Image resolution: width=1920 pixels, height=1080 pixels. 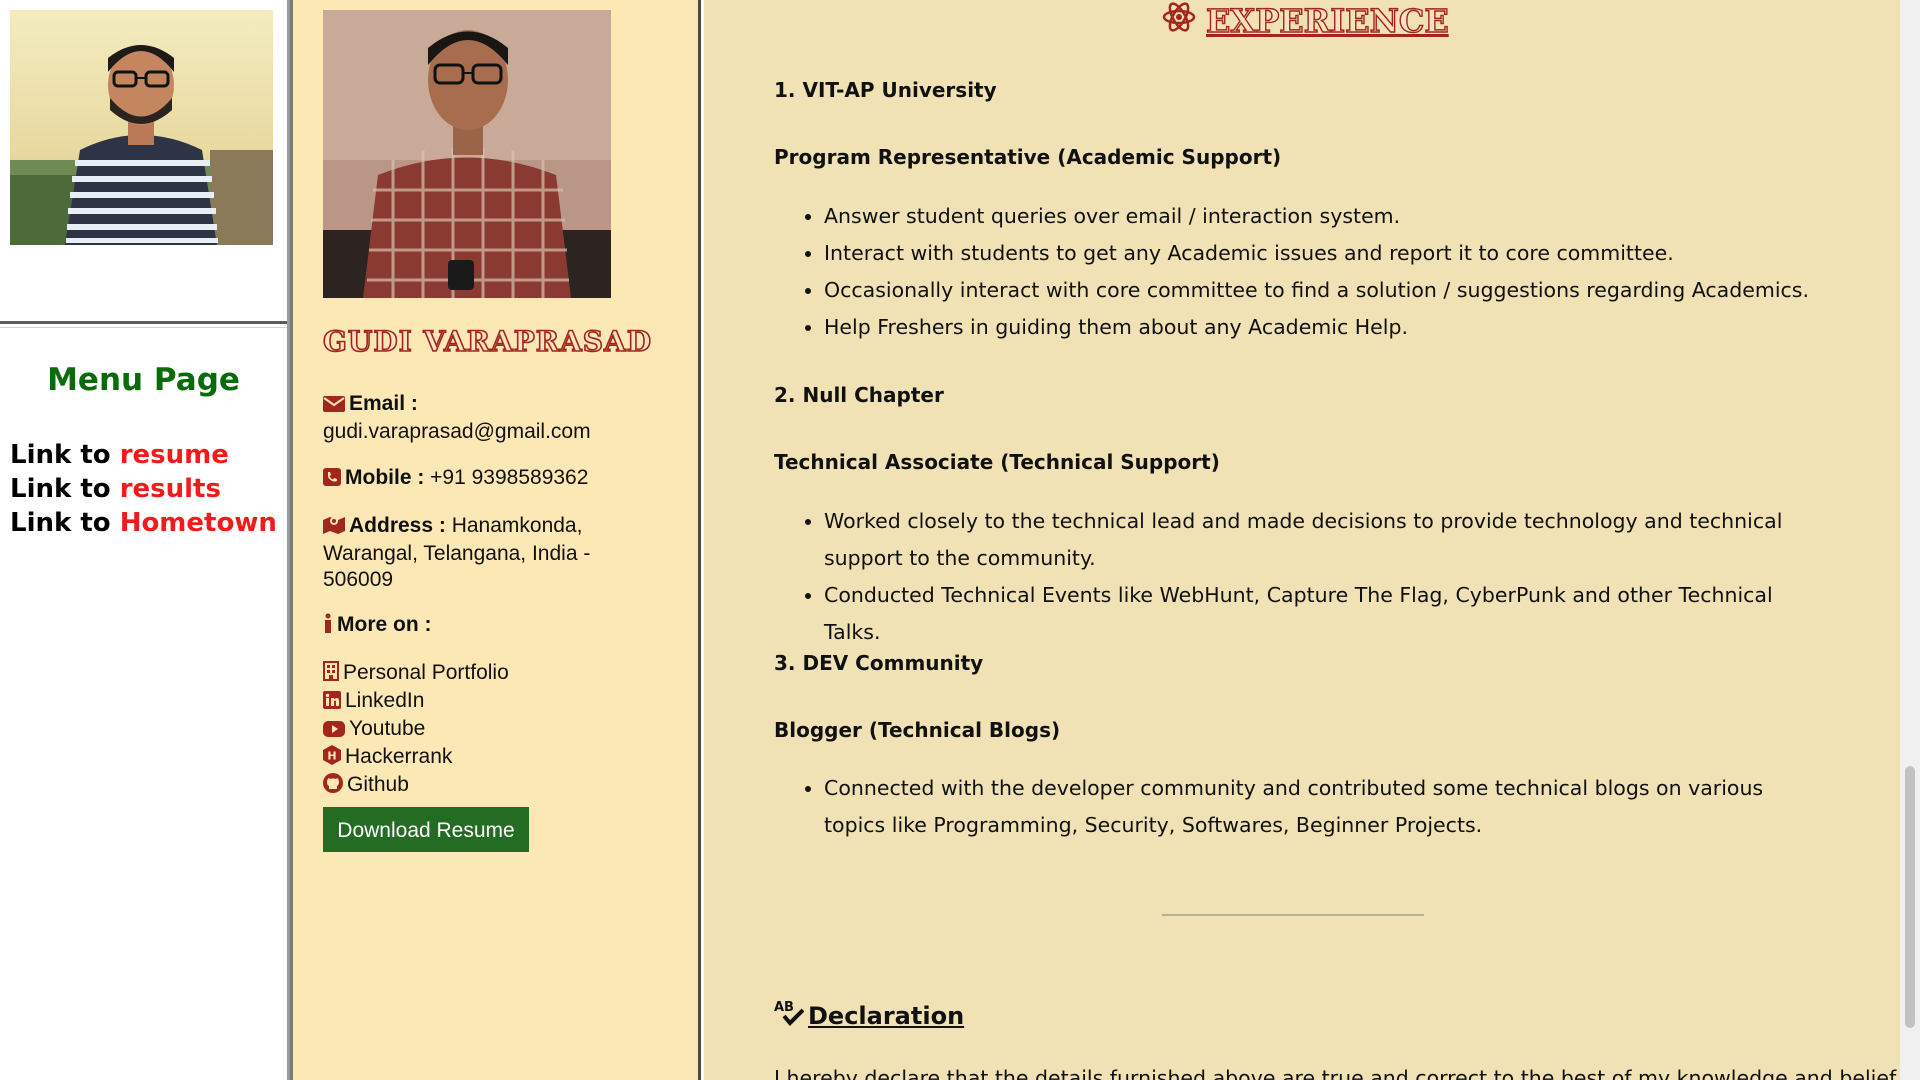 What do you see at coordinates (331, 674) in the screenshot?
I see `building-icon` at bounding box center [331, 674].